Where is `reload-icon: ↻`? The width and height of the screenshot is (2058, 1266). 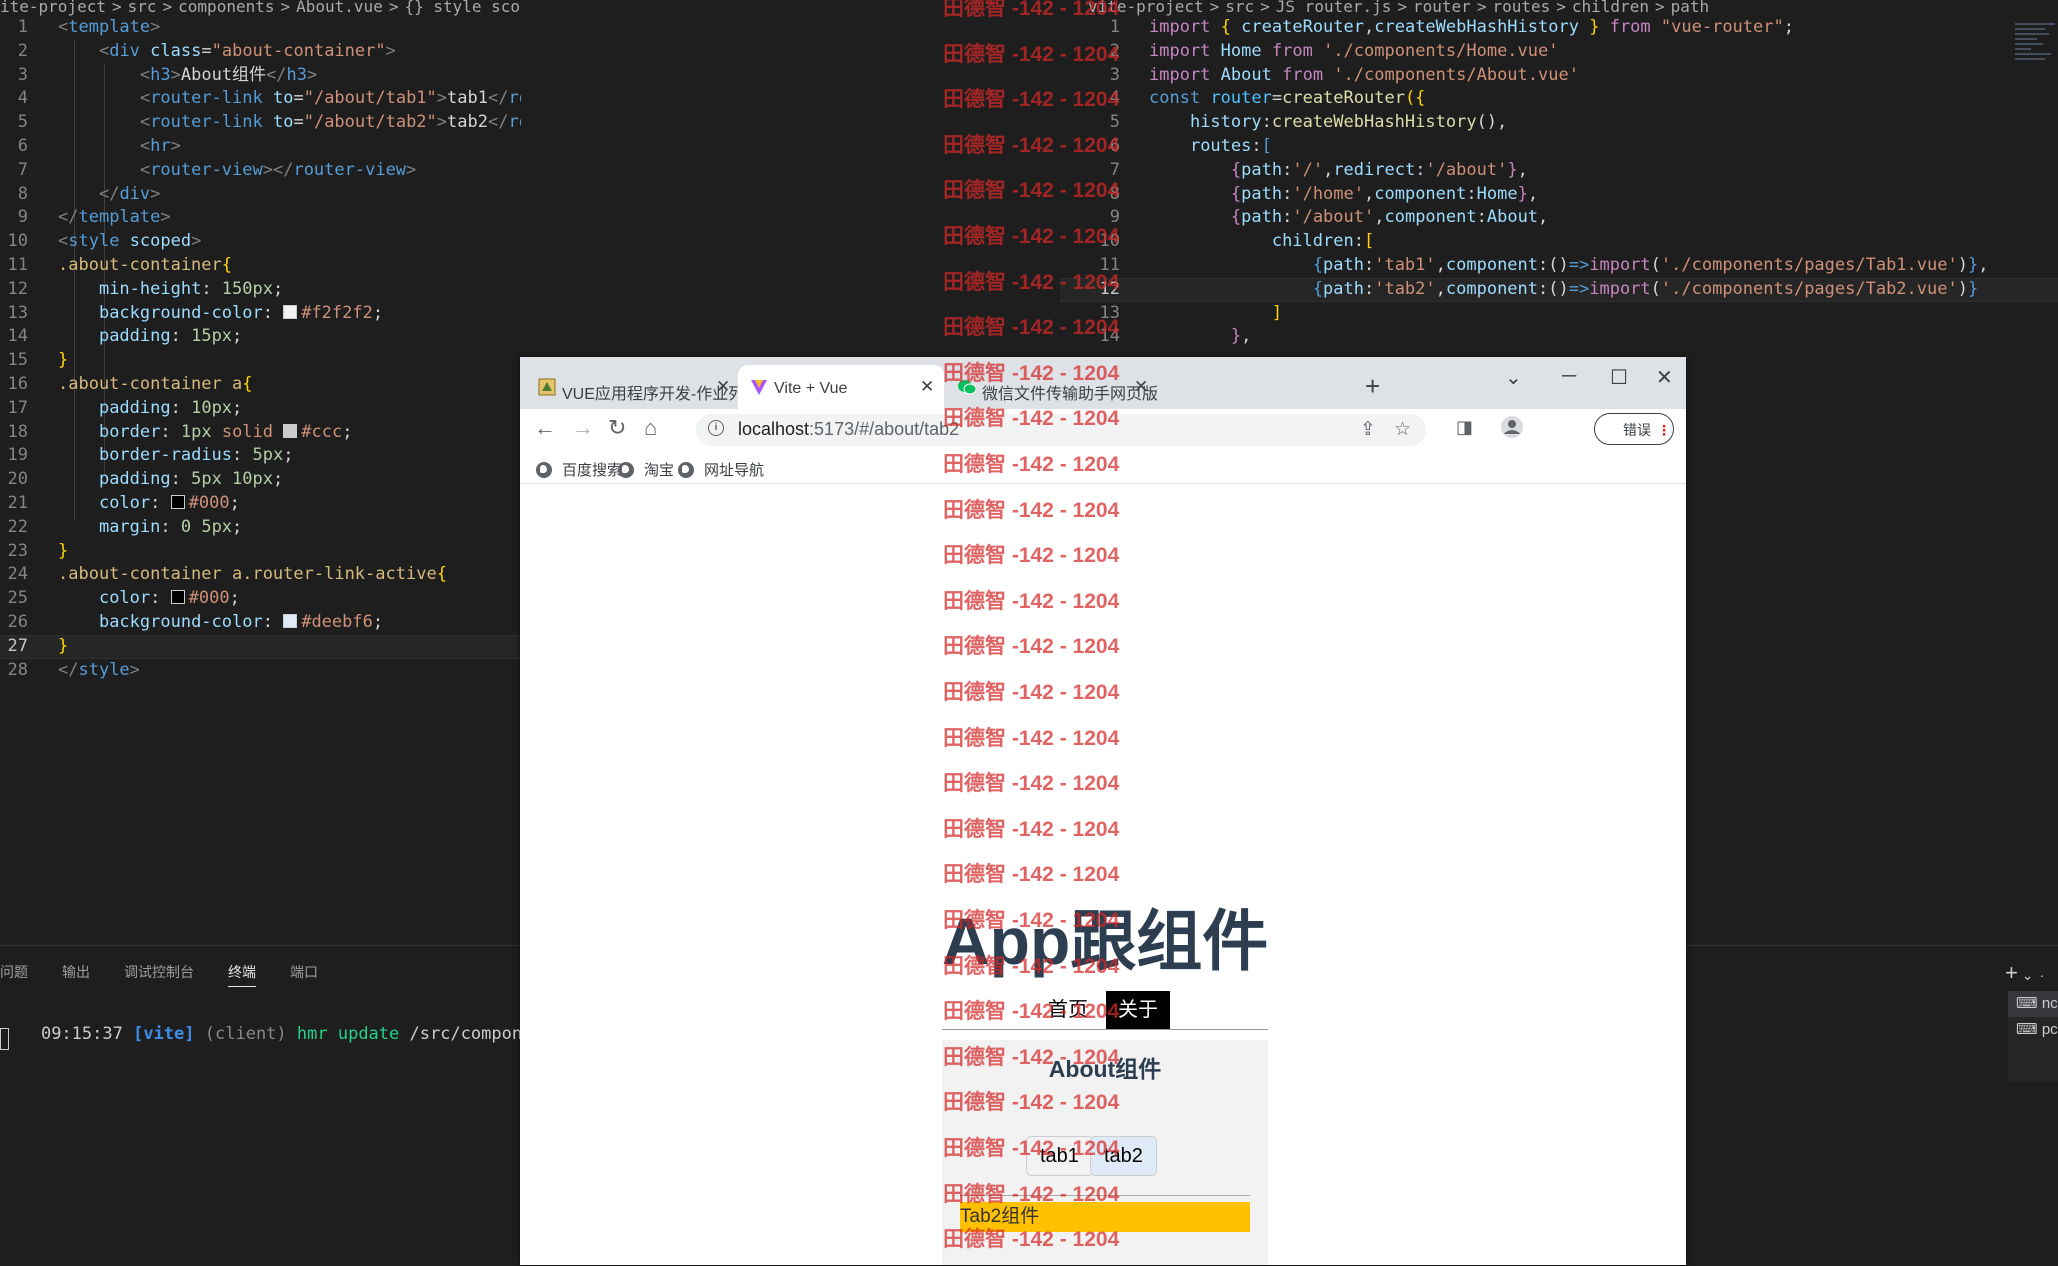 reload-icon: ↻ is located at coordinates (617, 428).